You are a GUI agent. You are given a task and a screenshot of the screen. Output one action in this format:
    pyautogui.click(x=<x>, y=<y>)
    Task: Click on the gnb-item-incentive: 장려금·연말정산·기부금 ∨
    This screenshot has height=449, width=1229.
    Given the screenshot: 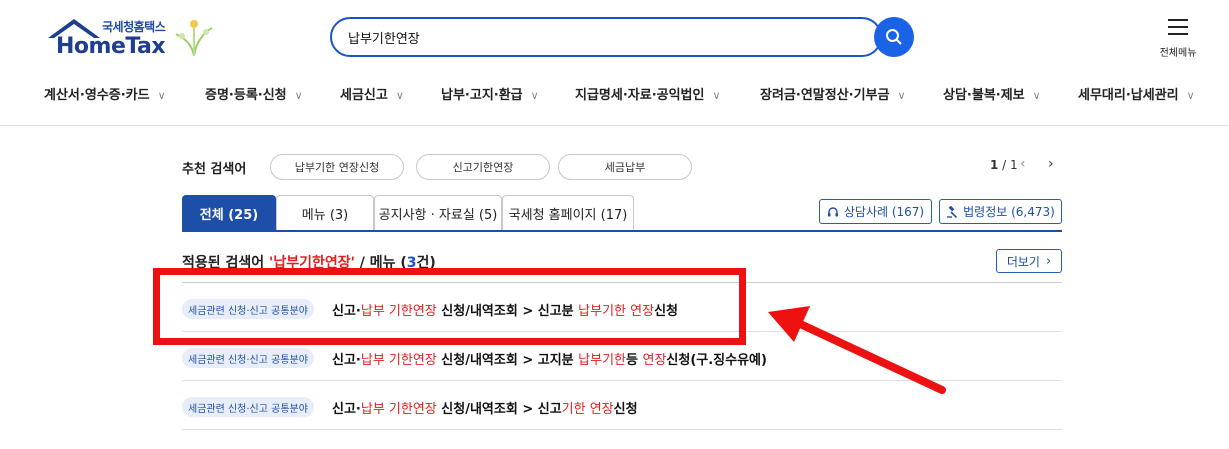 What is the action you would take?
    pyautogui.click(x=833, y=93)
    